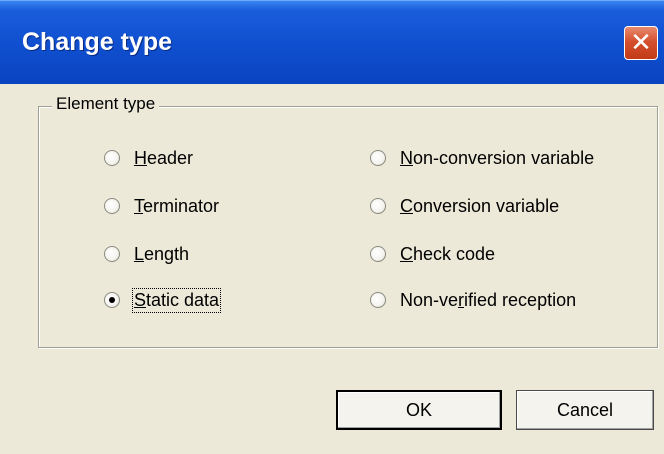 The image size is (664, 454). I want to click on radio-label-static-data: Static data, so click(176, 300).